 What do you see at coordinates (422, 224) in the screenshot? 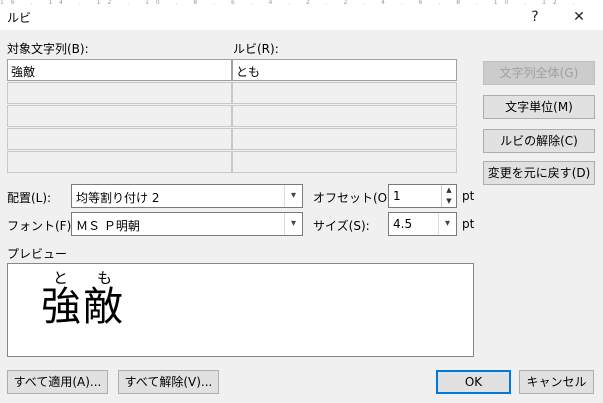
I see `size-select: 4.5 ▾` at bounding box center [422, 224].